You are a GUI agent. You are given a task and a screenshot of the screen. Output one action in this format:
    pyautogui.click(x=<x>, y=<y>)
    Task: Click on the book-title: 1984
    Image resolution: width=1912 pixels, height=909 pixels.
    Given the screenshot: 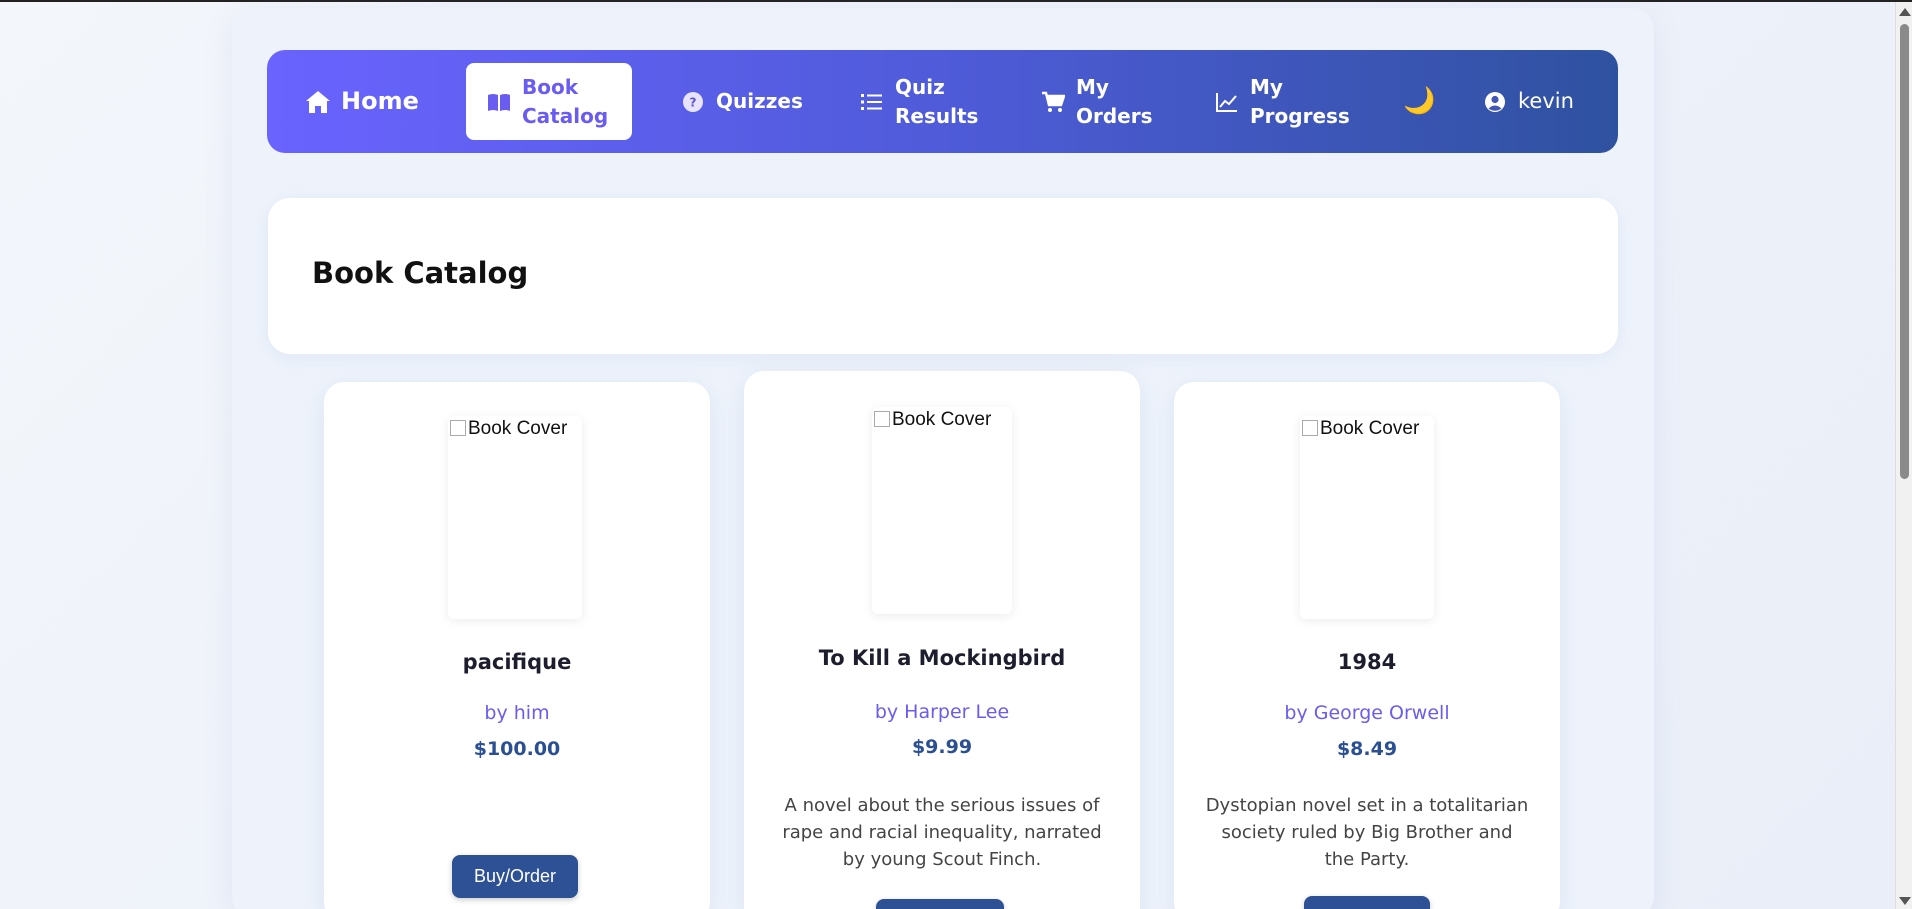 What is the action you would take?
    pyautogui.click(x=1367, y=662)
    